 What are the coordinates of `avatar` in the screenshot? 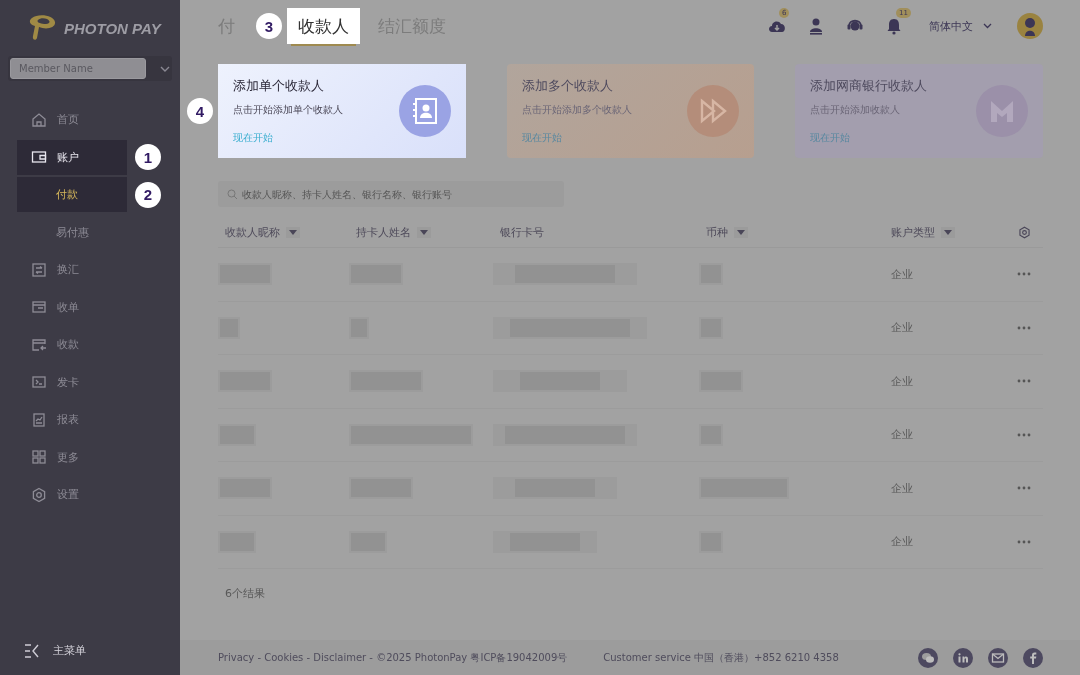 It's located at (1030, 26).